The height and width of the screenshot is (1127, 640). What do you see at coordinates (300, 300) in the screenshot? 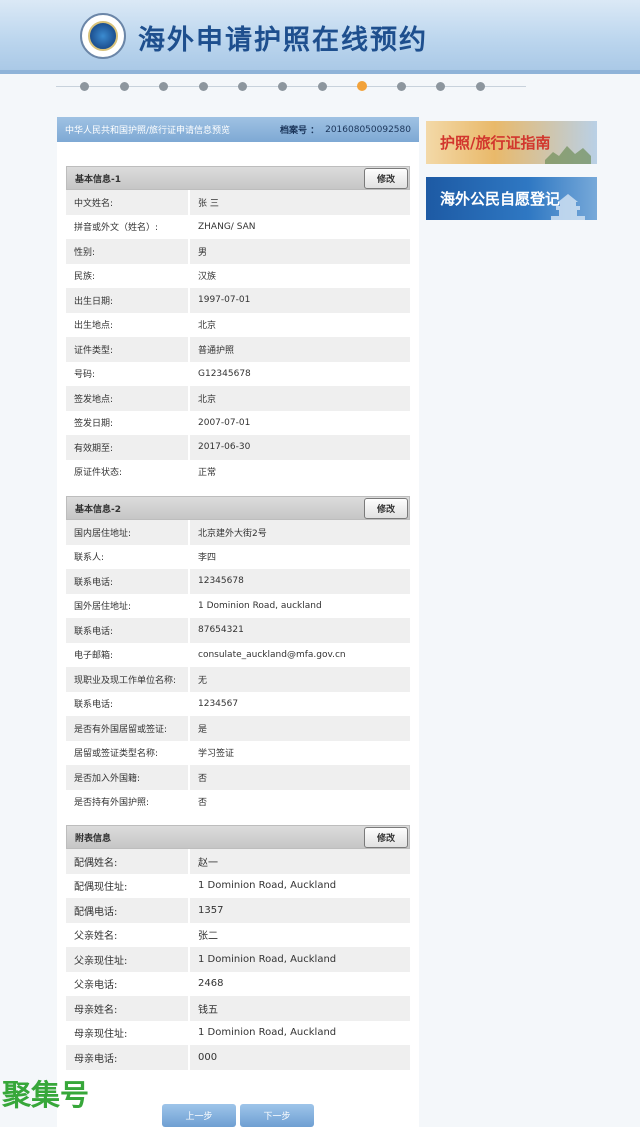
I see `field-value: 1997-07-01` at bounding box center [300, 300].